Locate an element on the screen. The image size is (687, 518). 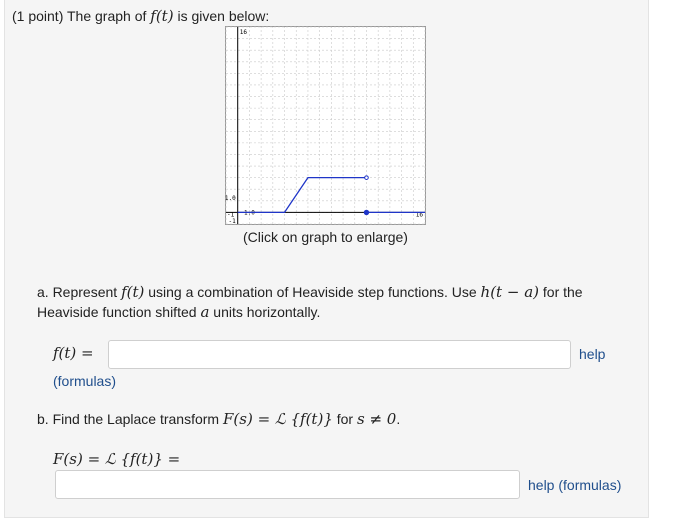
tick-label-y-top: 16 is located at coordinates (244, 32).